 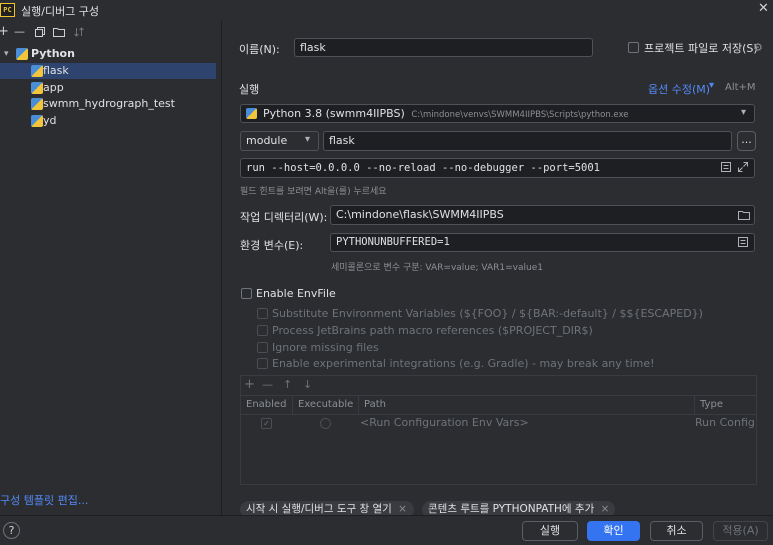 What do you see at coordinates (437, 268) in the screenshot?
I see `environment-variables-hint: 세미콜론으로 변수 구분: VAR=value; VAR1=value1` at bounding box center [437, 268].